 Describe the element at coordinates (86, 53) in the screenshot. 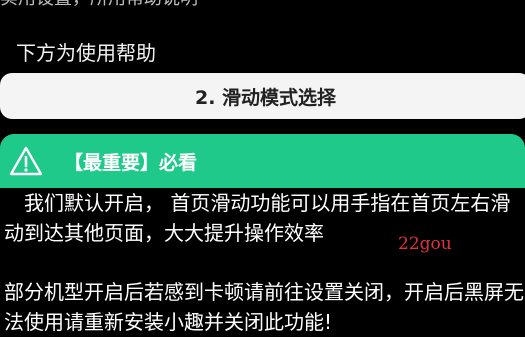

I see `help-section-title: 下方为使用帮助` at that location.